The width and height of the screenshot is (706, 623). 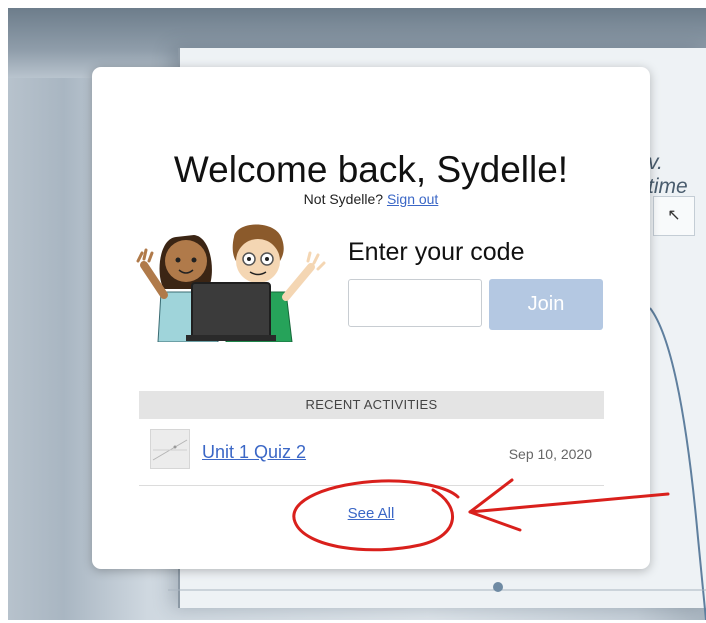 I want to click on see-all-row: See All, so click(x=371, y=513).